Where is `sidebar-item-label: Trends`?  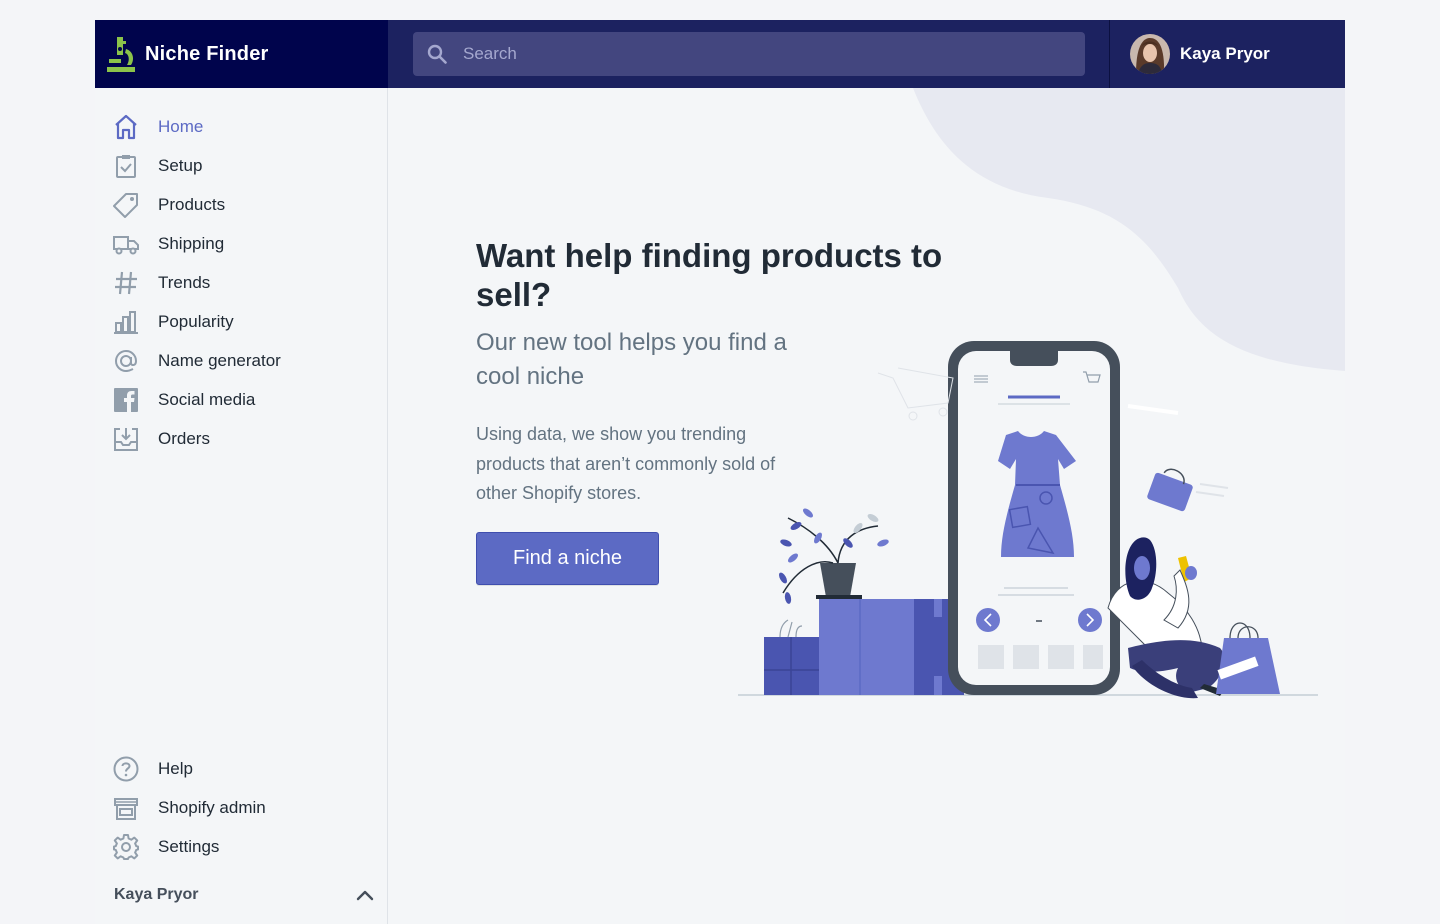
sidebar-item-label: Trends is located at coordinates (184, 282).